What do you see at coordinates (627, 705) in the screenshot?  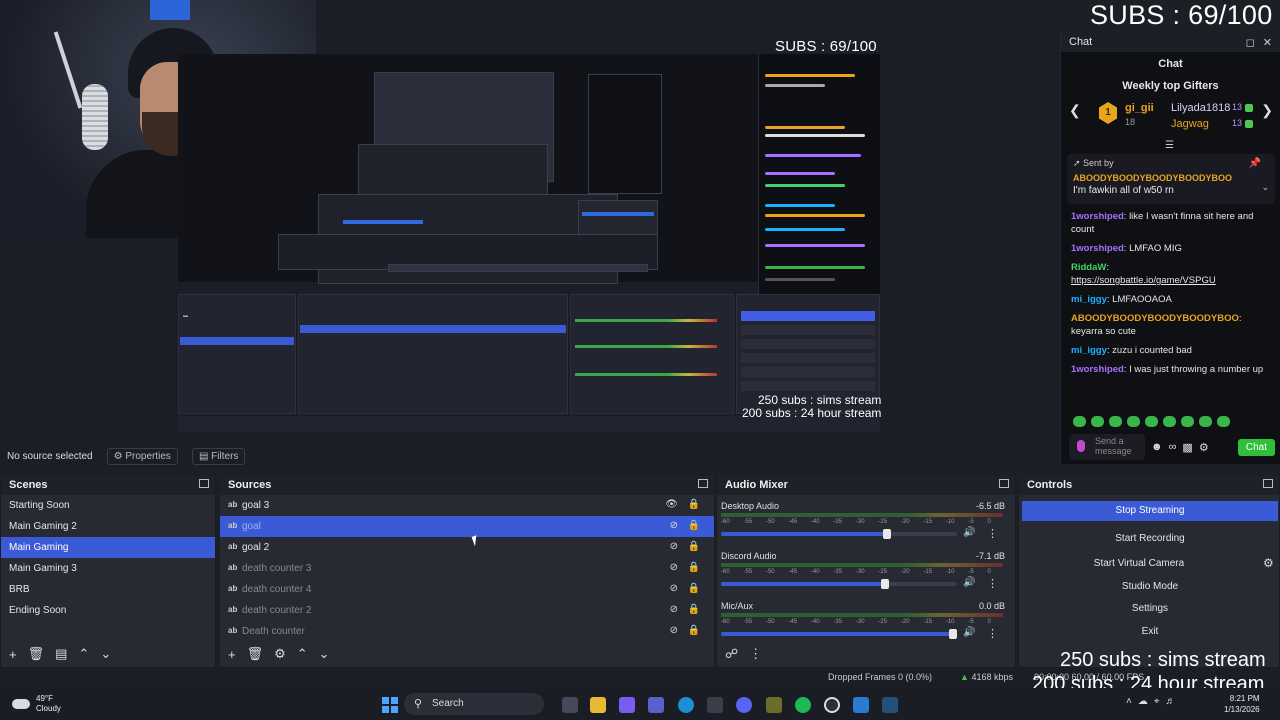 I see `copilot-icon` at bounding box center [627, 705].